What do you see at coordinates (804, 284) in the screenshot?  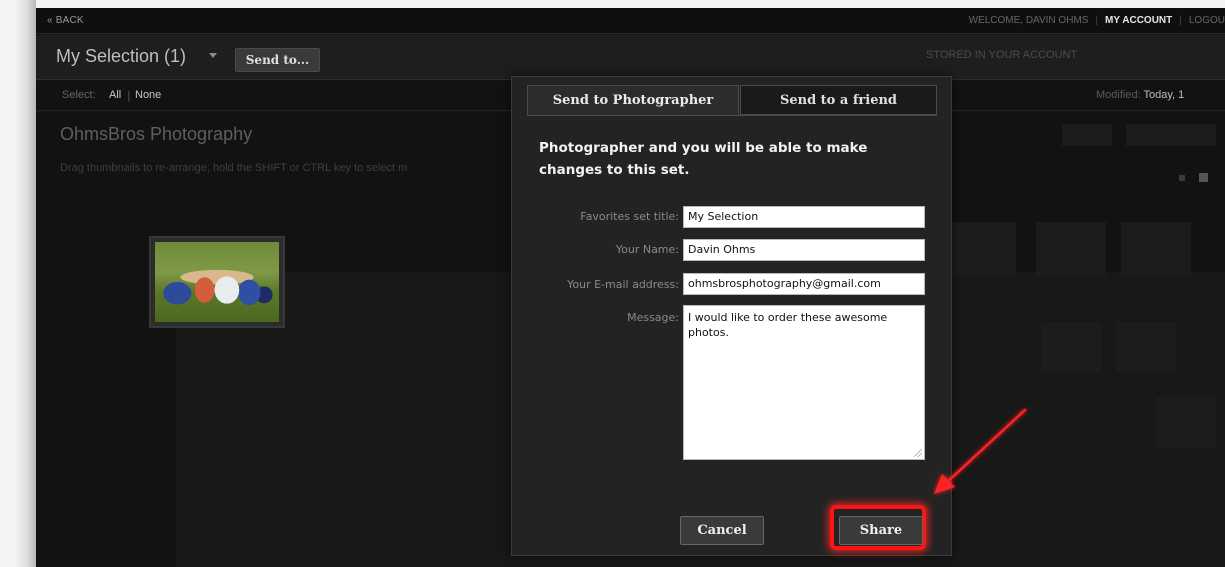 I see `email-input: ohmsbrosphotography@gmail.com` at bounding box center [804, 284].